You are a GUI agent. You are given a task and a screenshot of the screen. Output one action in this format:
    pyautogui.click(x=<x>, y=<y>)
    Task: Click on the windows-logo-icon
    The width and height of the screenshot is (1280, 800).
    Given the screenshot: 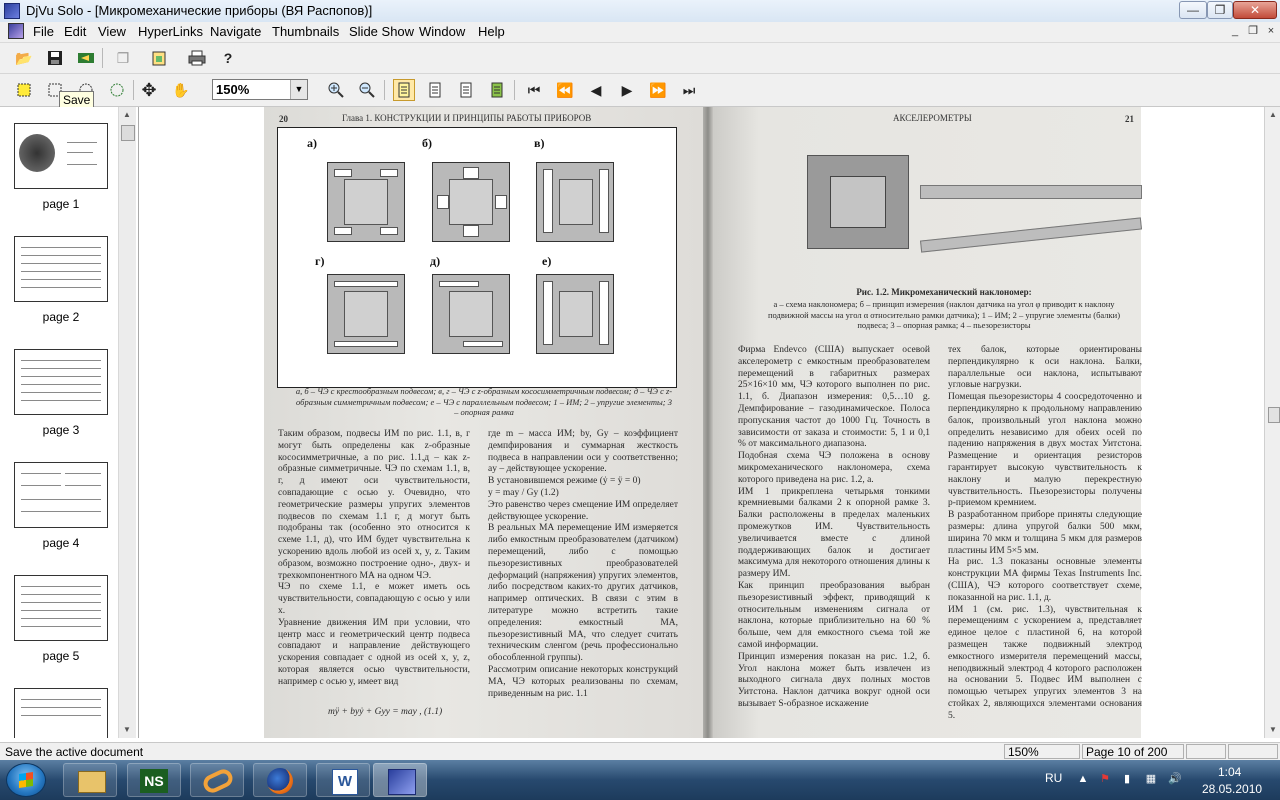 What is the action you would take?
    pyautogui.click(x=26, y=780)
    